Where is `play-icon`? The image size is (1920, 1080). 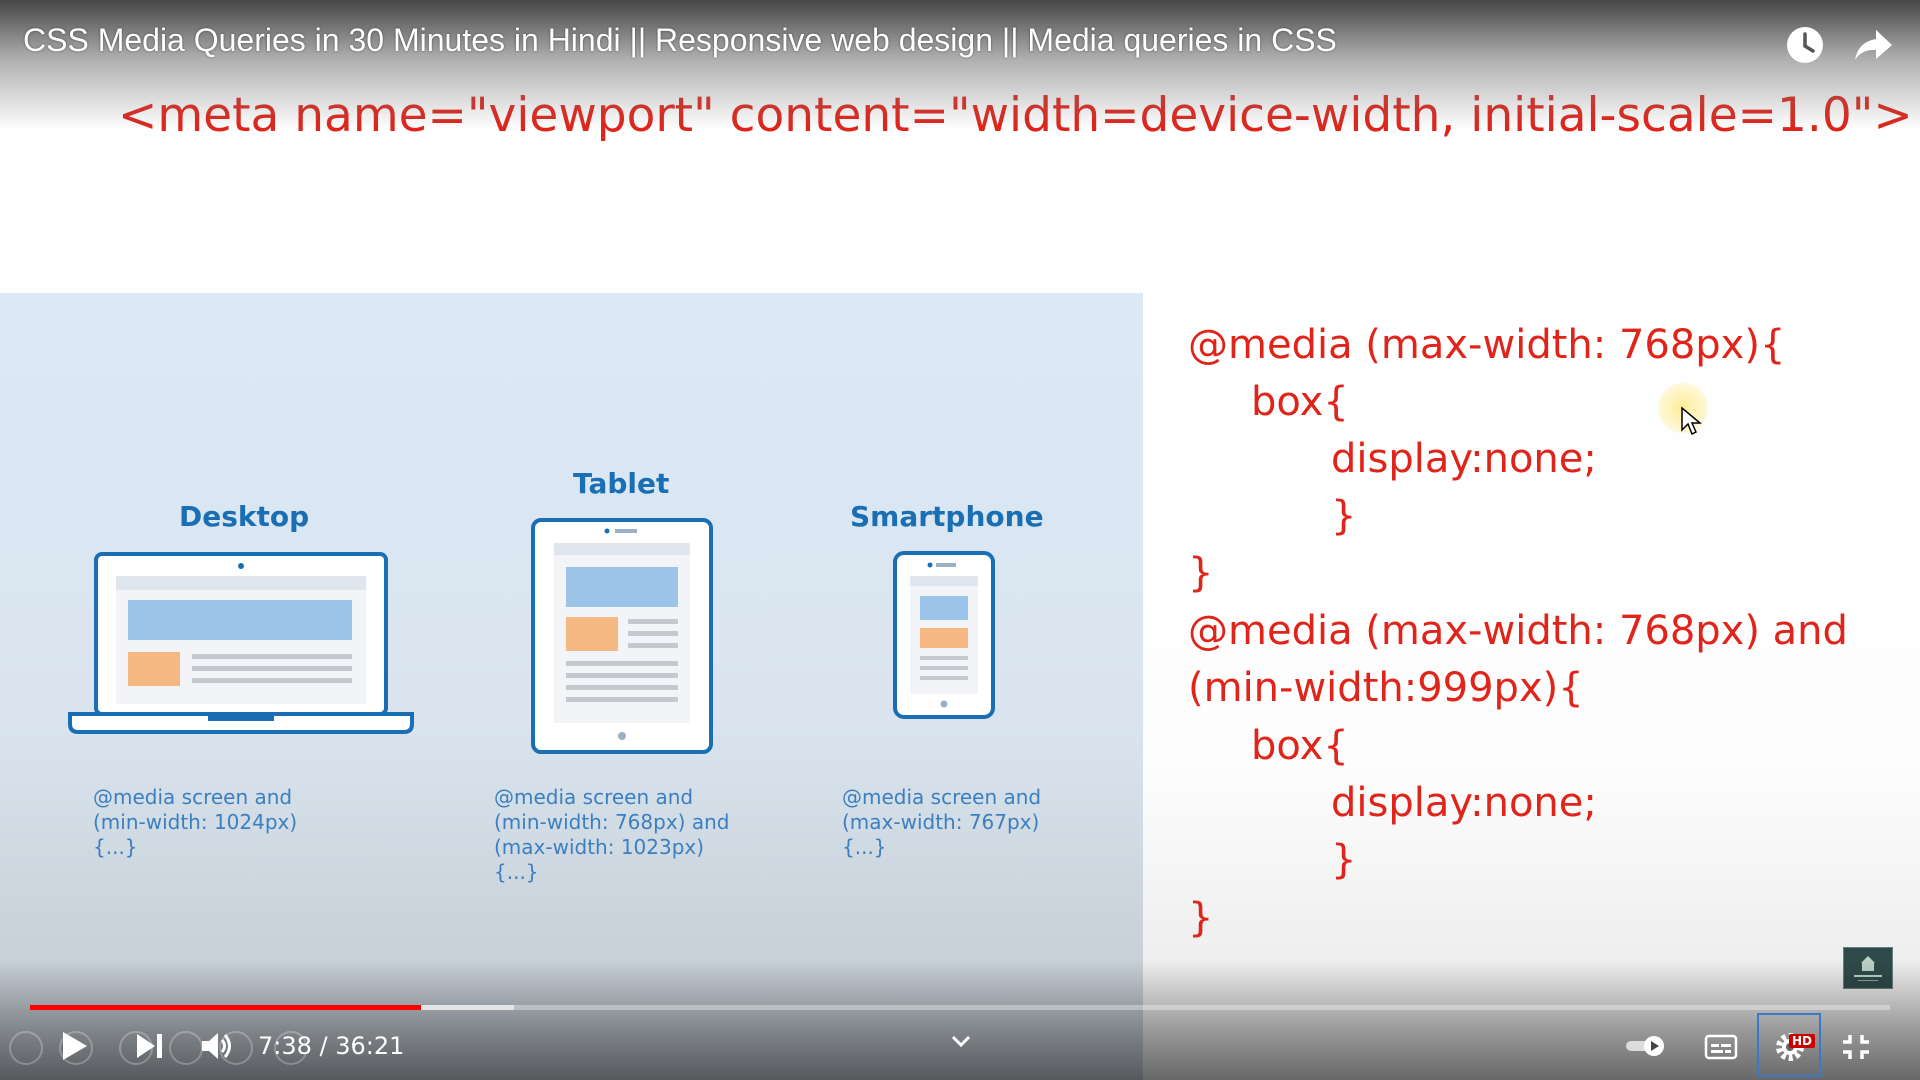
play-icon is located at coordinates (74, 1046).